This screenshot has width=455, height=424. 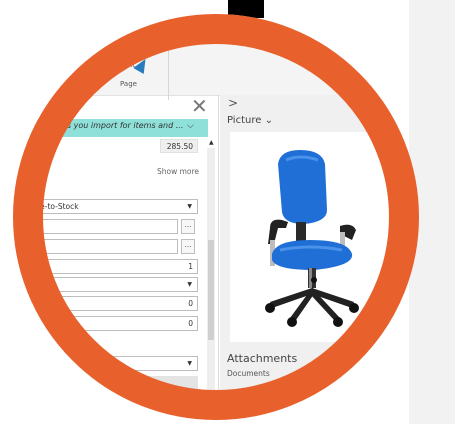 What do you see at coordinates (233, 103) in the screenshot?
I see `chevron-right-icon: >` at bounding box center [233, 103].